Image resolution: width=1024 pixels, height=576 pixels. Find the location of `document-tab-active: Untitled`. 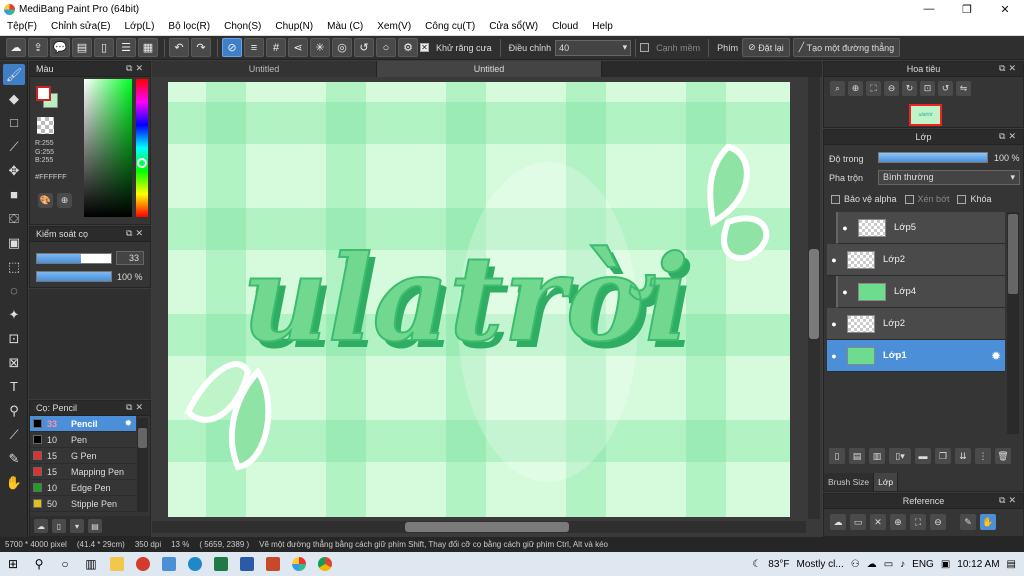

document-tab-active: Untitled is located at coordinates (489, 69).